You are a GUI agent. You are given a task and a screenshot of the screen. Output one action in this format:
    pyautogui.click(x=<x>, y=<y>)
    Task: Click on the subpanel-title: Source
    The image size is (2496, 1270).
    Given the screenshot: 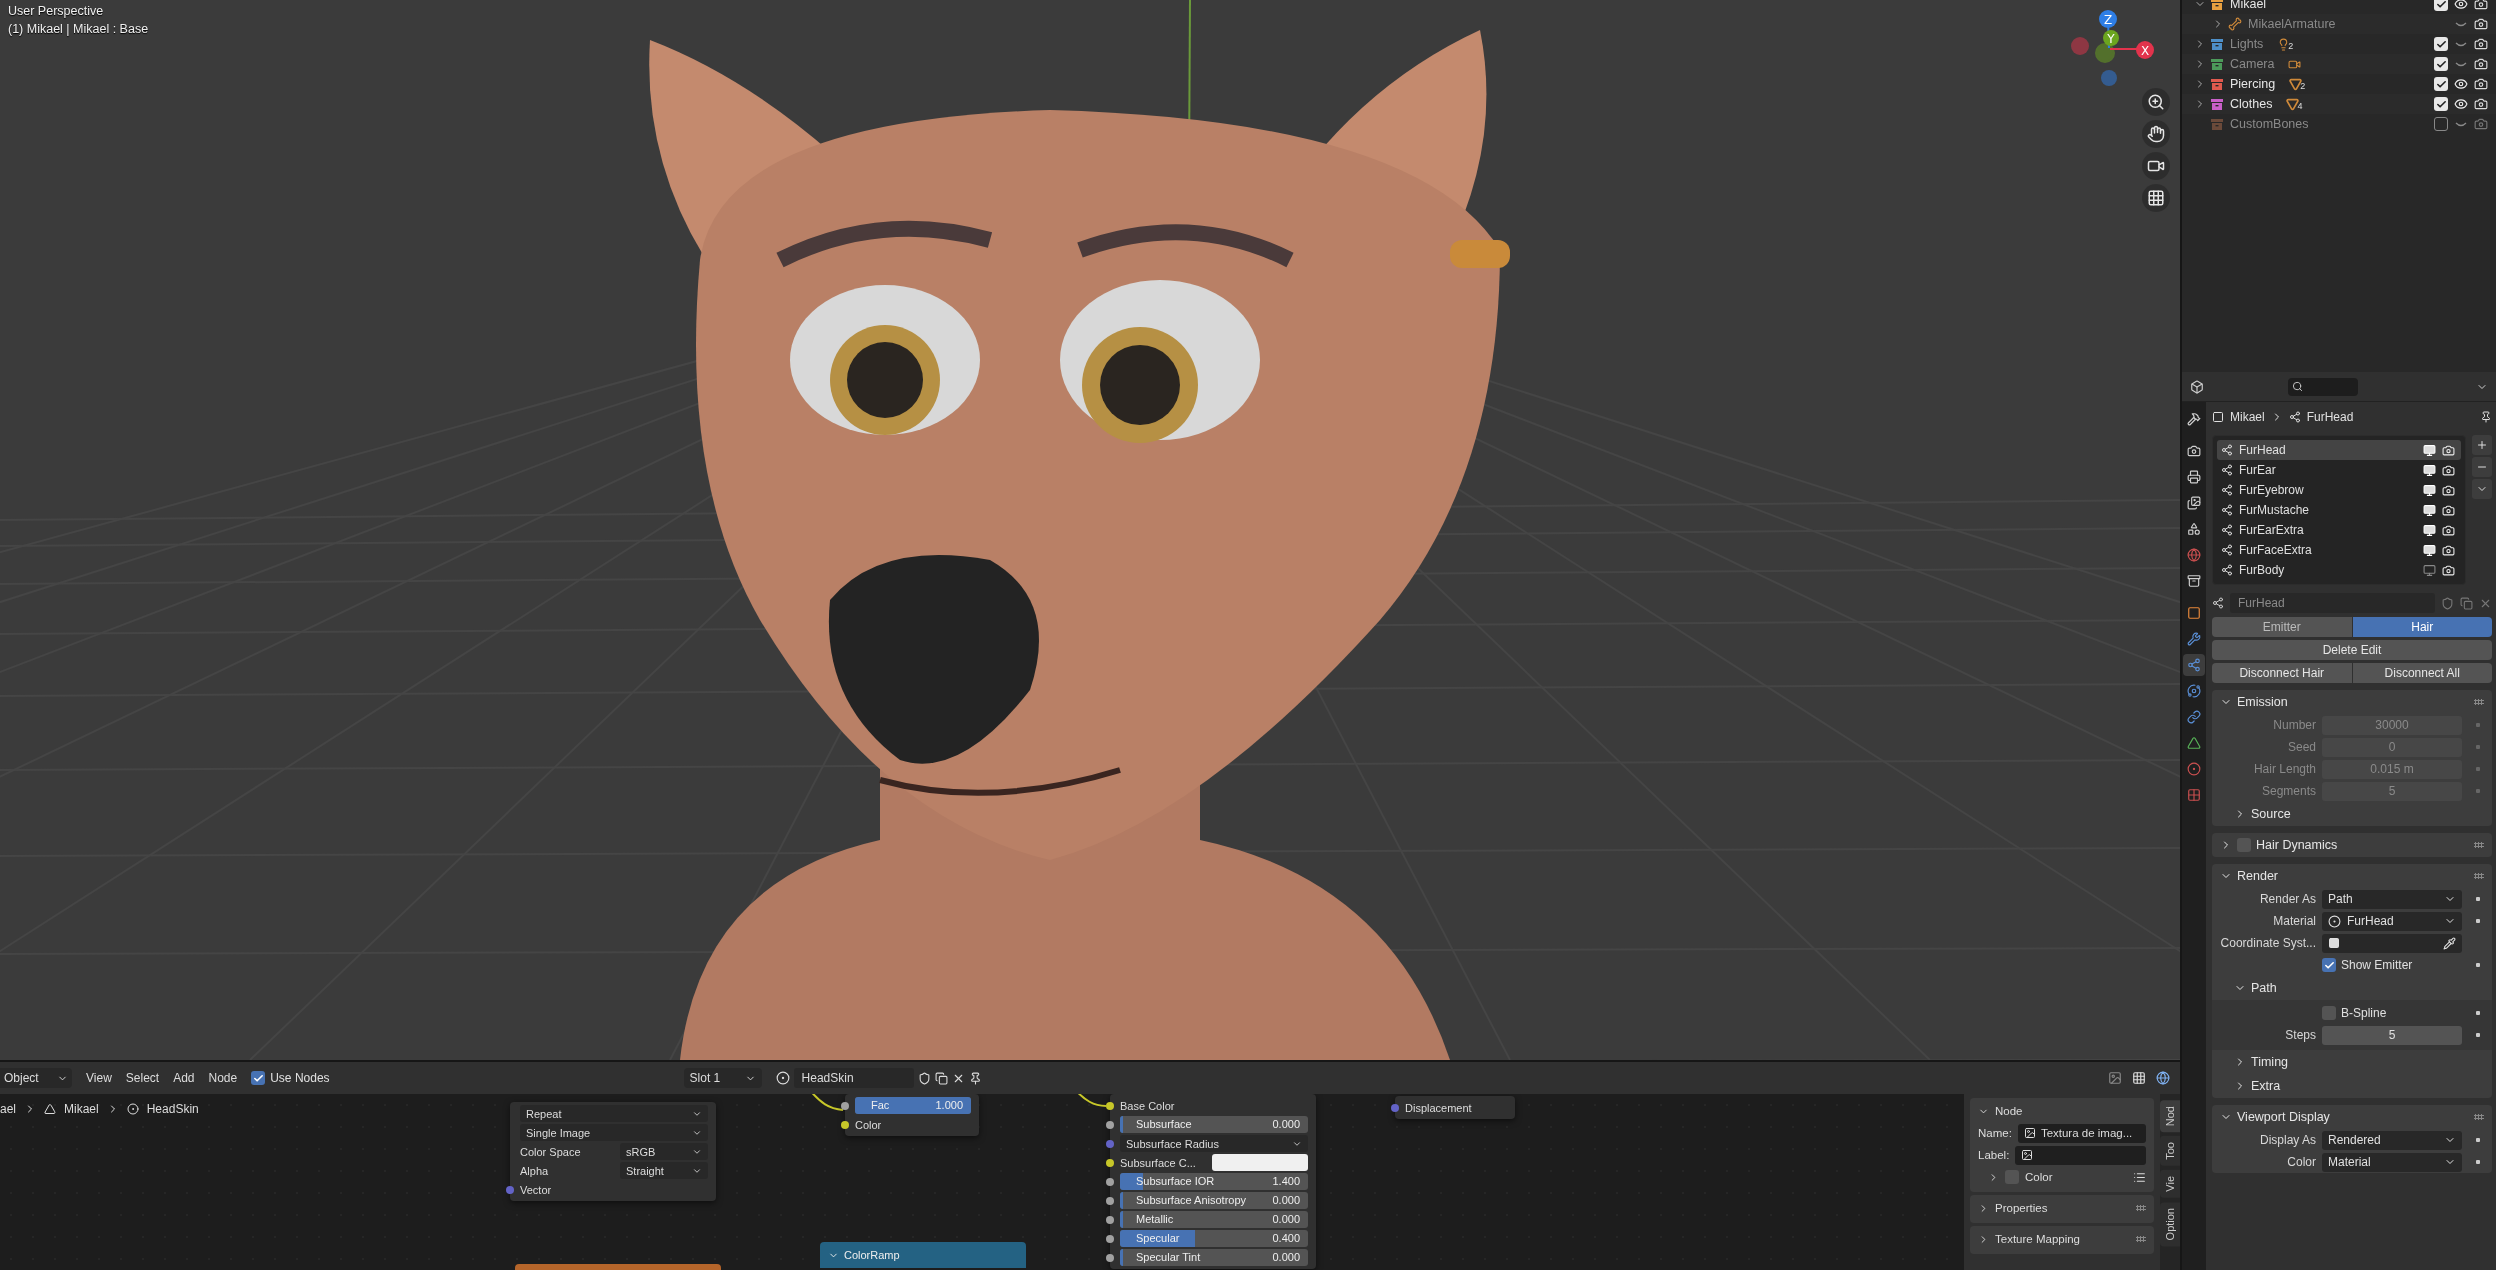 What is the action you would take?
    pyautogui.click(x=2271, y=814)
    